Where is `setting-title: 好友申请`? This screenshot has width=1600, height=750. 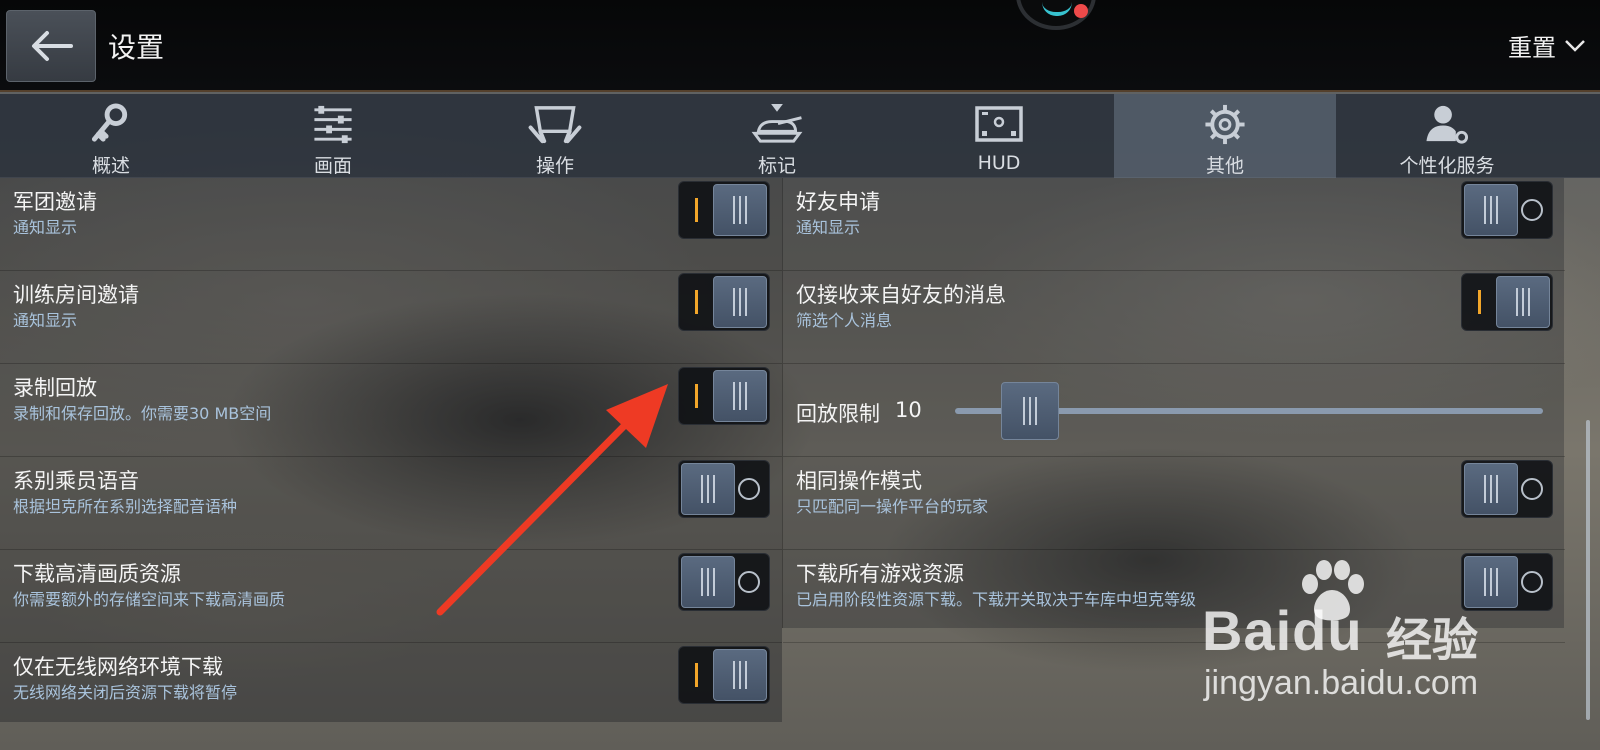
setting-title: 好友申请 is located at coordinates (838, 202).